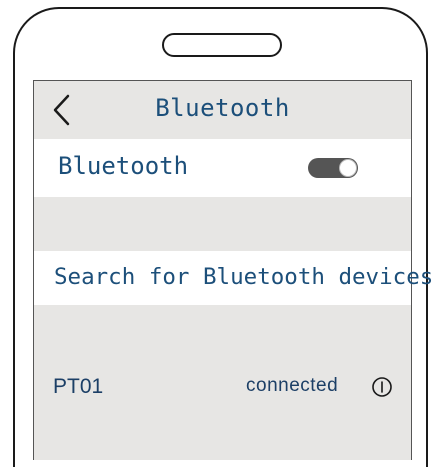 The height and width of the screenshot is (467, 445). I want to click on search-devices-row: Search for Bluetooth devices, so click(233, 278).